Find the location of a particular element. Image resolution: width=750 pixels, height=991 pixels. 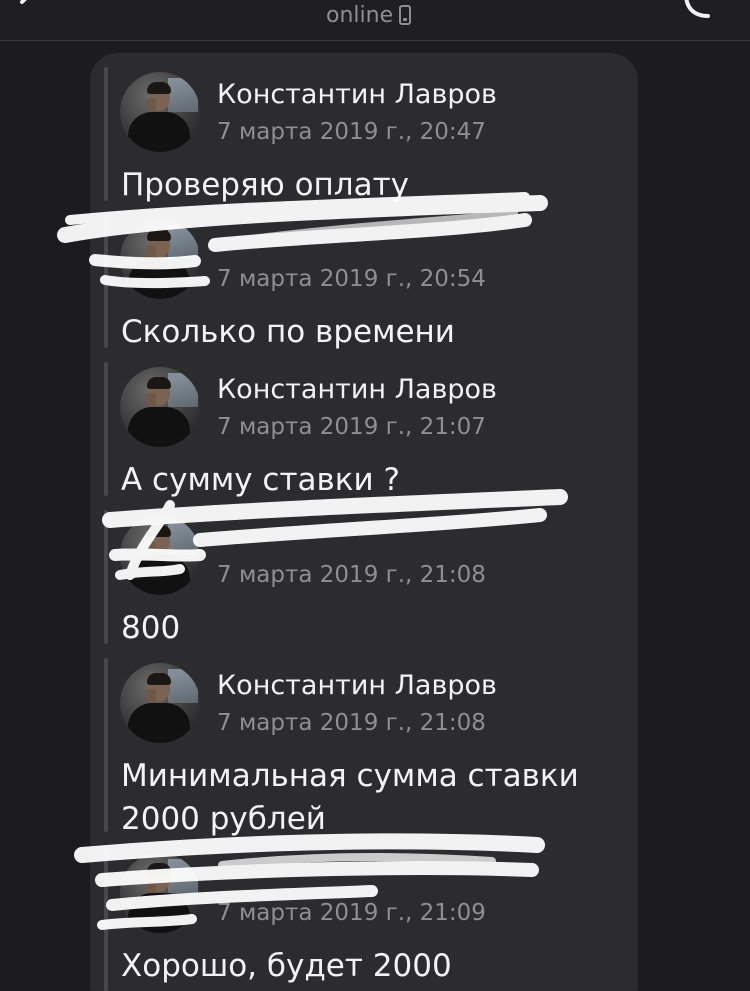

message-text: Сколько по времени is located at coordinates (288, 332).